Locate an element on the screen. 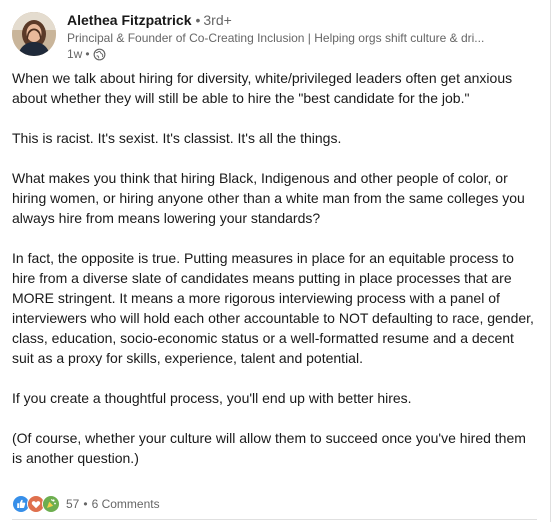 The height and width of the screenshot is (522, 551). reaction-count: 57 is located at coordinates (72, 504).